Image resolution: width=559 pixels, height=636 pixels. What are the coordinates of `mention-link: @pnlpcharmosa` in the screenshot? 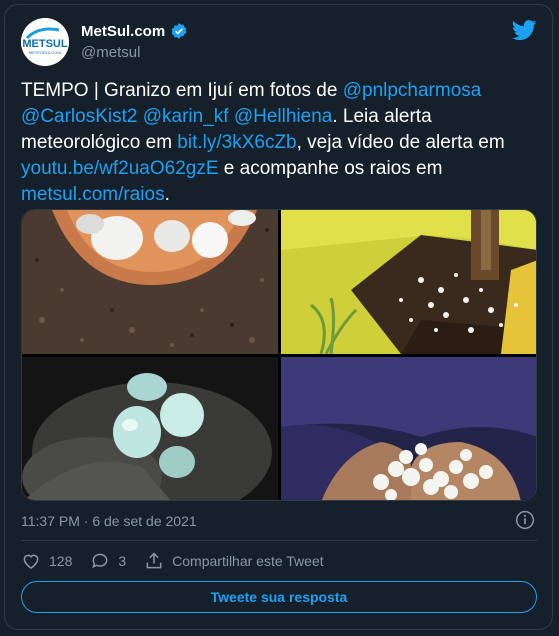 It's located at (412, 90).